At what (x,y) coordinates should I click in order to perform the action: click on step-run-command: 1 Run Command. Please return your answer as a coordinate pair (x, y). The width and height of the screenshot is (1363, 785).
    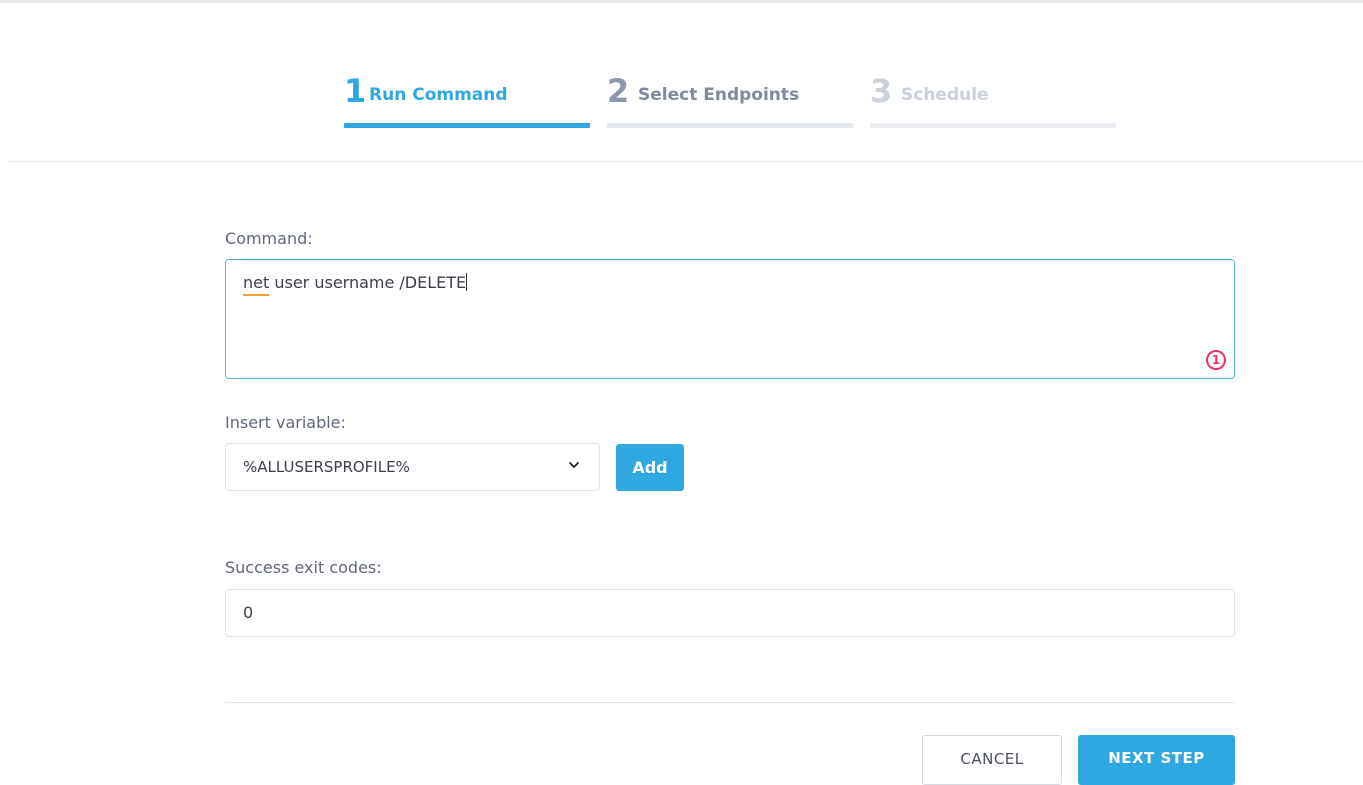
    Looking at the image, I should click on (467, 100).